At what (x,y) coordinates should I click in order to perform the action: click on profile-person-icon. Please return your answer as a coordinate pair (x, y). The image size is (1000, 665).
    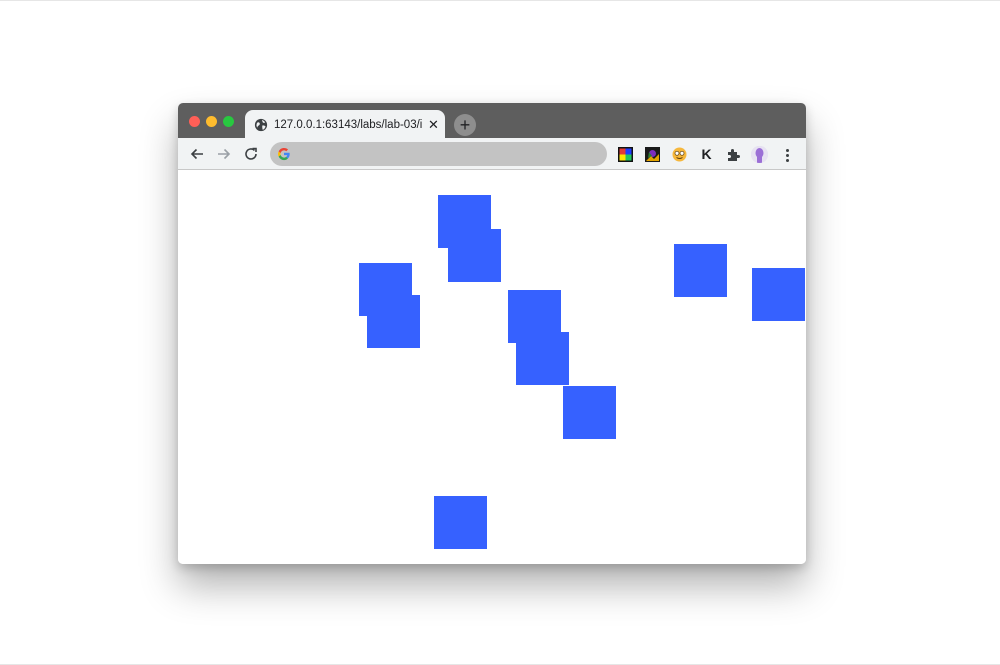
    Looking at the image, I should click on (759, 154).